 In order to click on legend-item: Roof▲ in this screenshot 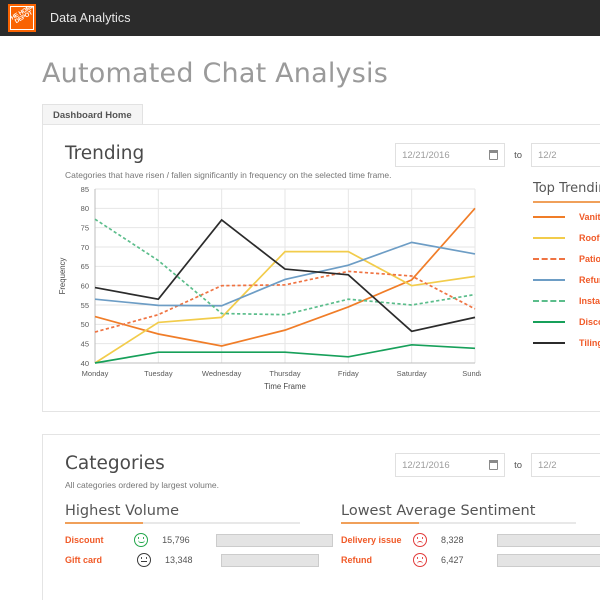, I will do `click(566, 237)`.